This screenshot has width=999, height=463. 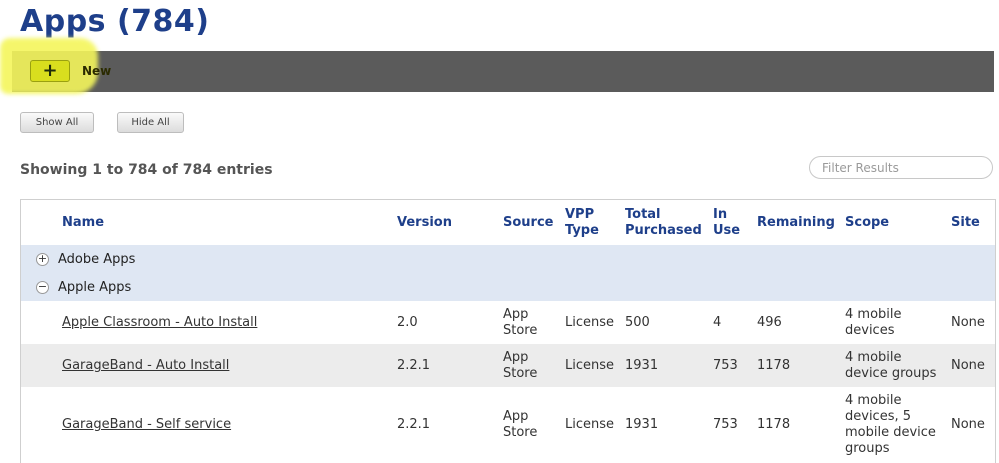 What do you see at coordinates (528, 223) in the screenshot?
I see `column-header-source: Source` at bounding box center [528, 223].